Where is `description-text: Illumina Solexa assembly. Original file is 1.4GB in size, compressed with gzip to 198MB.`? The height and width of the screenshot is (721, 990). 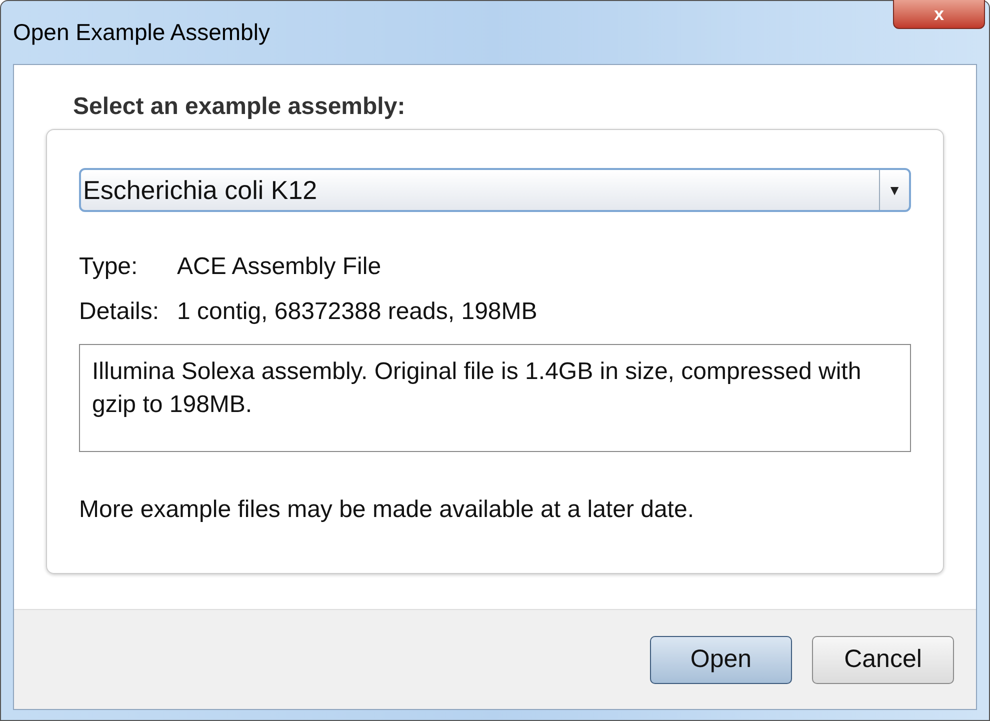 description-text: Illumina Solexa assembly. Original file is 1.4GB in size, compressed with gzip to 198MB. is located at coordinates (477, 388).